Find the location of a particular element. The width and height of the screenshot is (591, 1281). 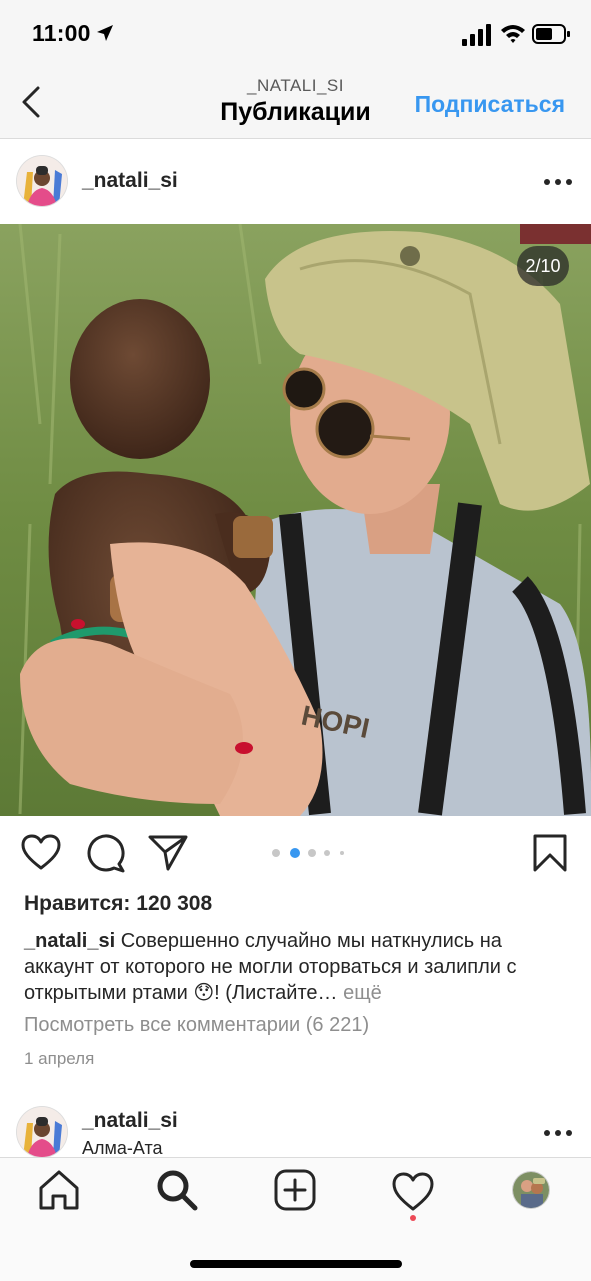

post-username: _natali_si is located at coordinates (130, 181).